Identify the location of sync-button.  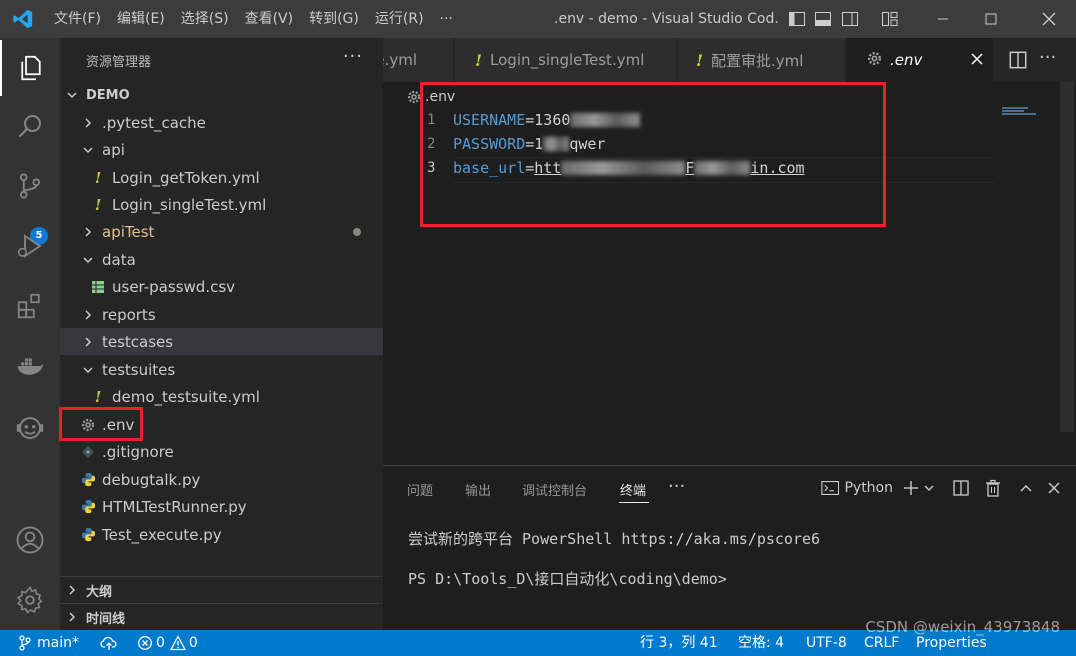
(109, 643).